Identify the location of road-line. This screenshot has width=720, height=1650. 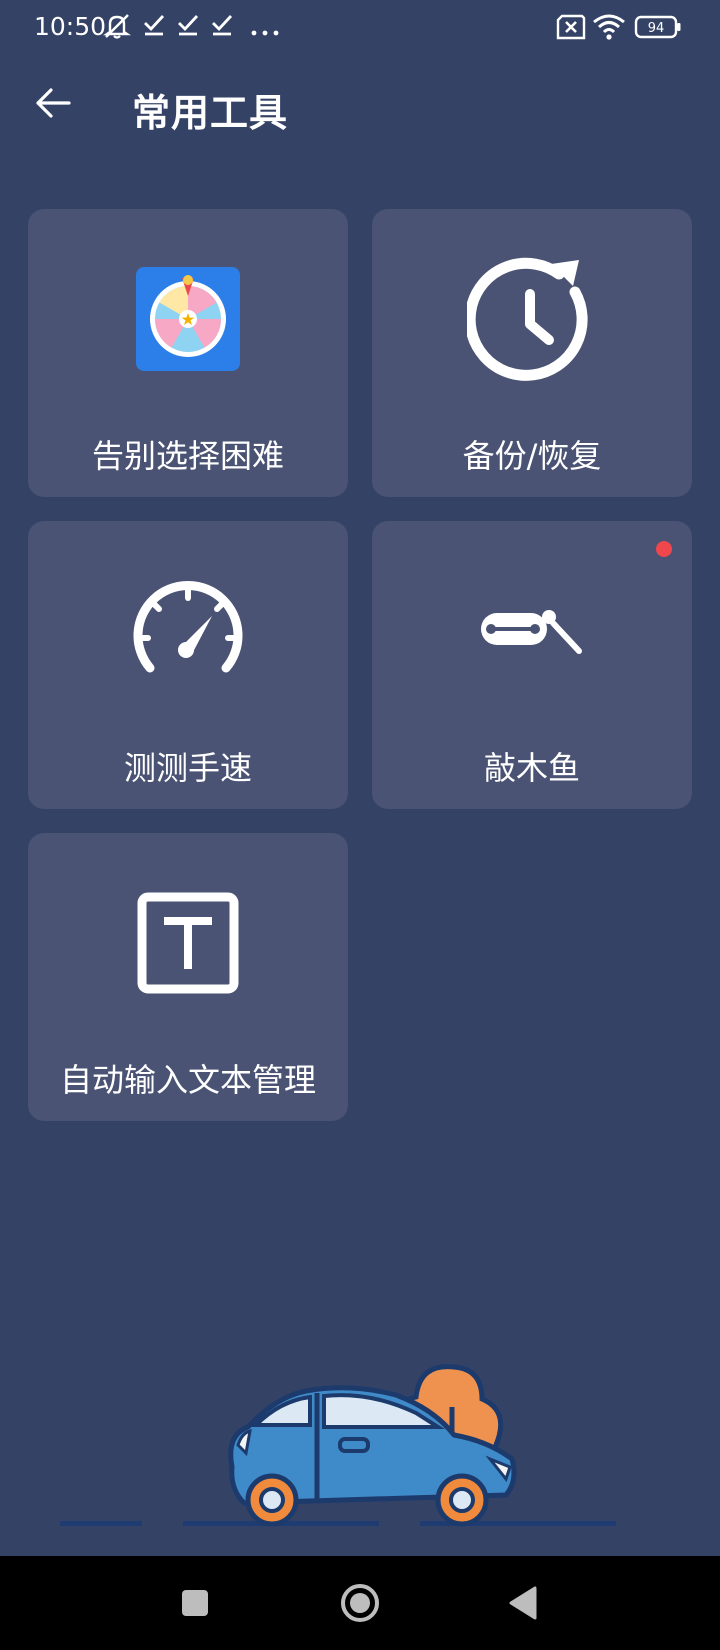
(101, 1523).